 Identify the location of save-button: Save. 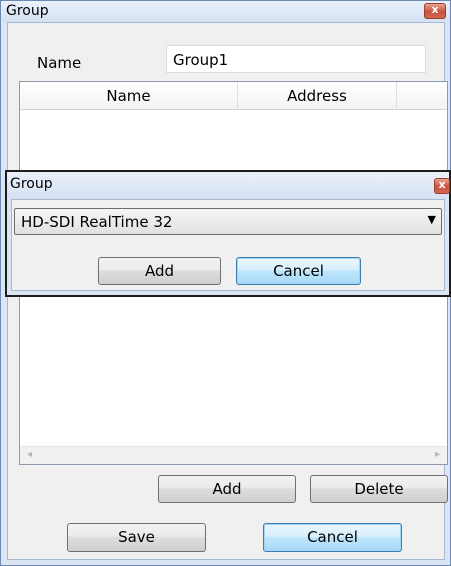
(136, 537).